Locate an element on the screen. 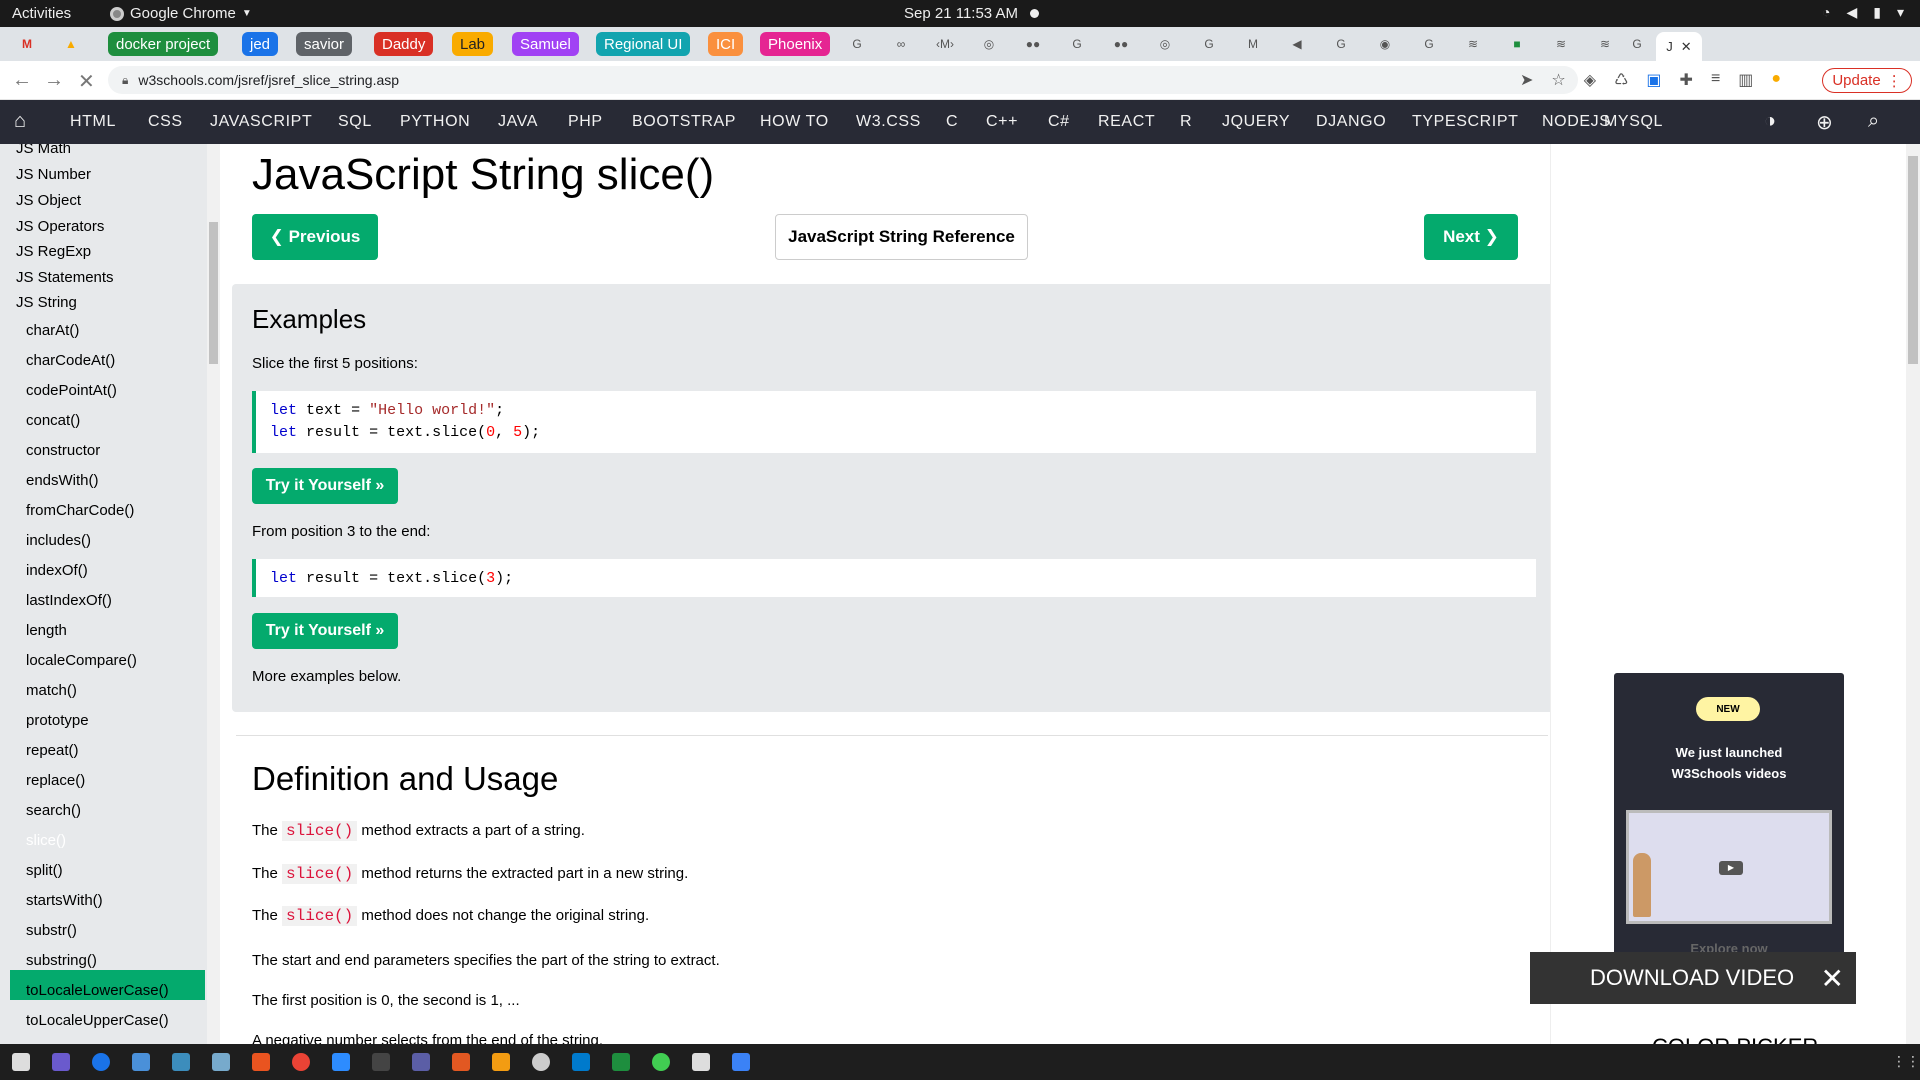  sidebar-item-includes: includes() is located at coordinates (58, 540).